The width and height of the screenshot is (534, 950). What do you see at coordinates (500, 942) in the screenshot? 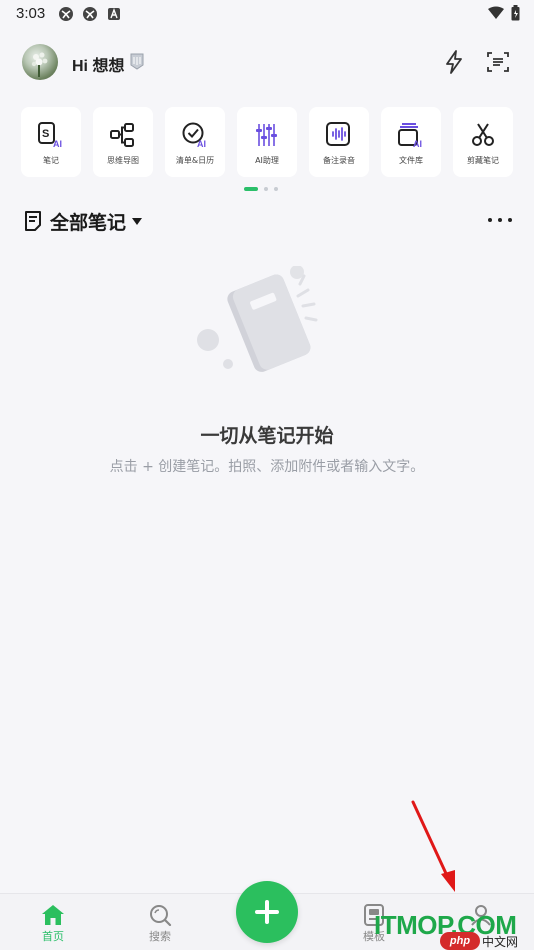
I see `watermark-cn-text: 中文网` at bounding box center [500, 942].